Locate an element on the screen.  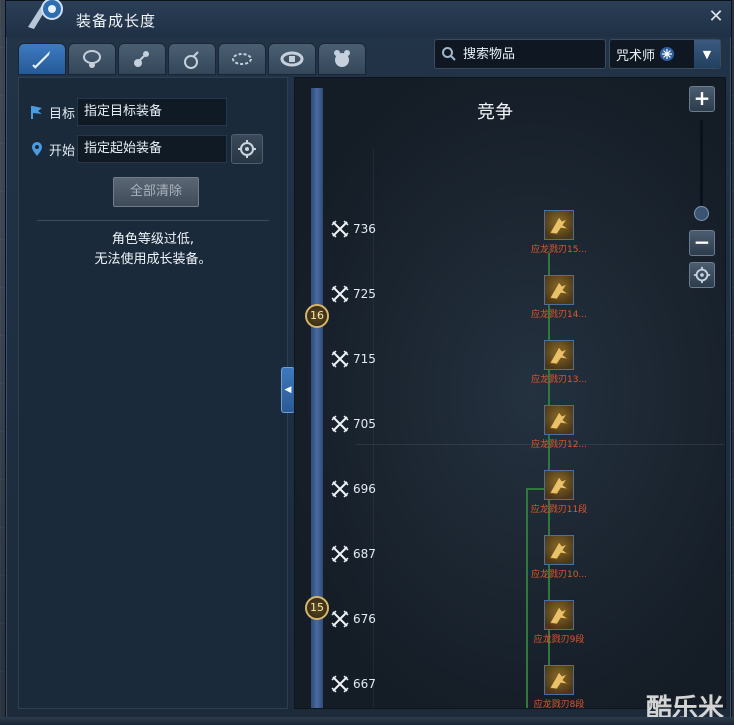
belt-icon is located at coordinates (292, 59).